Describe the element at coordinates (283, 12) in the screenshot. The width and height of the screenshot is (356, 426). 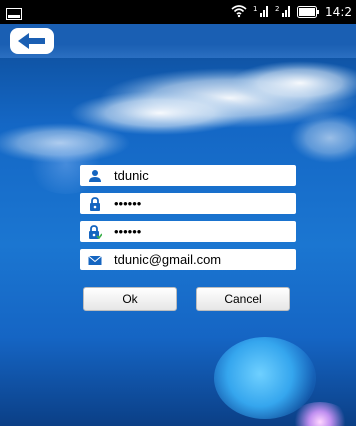
I see `signal-sim2-icon: 2` at that location.